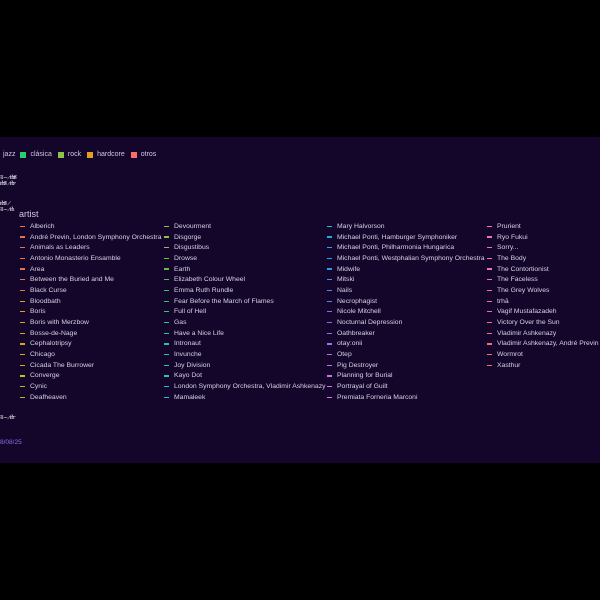 The width and height of the screenshot is (600, 600). Describe the element at coordinates (543, 344) in the screenshot. I see `list-item: Vladimir Ashkenazy, André Previn` at that location.